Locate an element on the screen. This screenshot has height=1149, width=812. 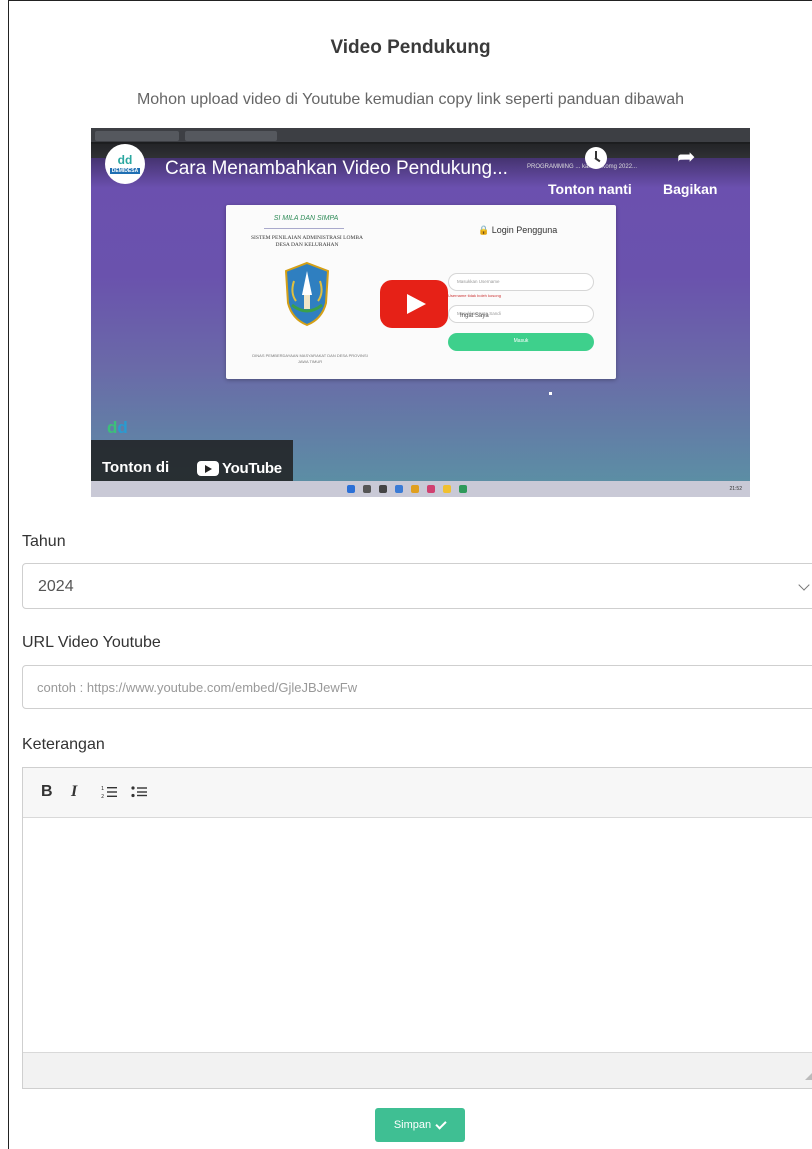
unordered-list-icon is located at coordinates (139, 792).